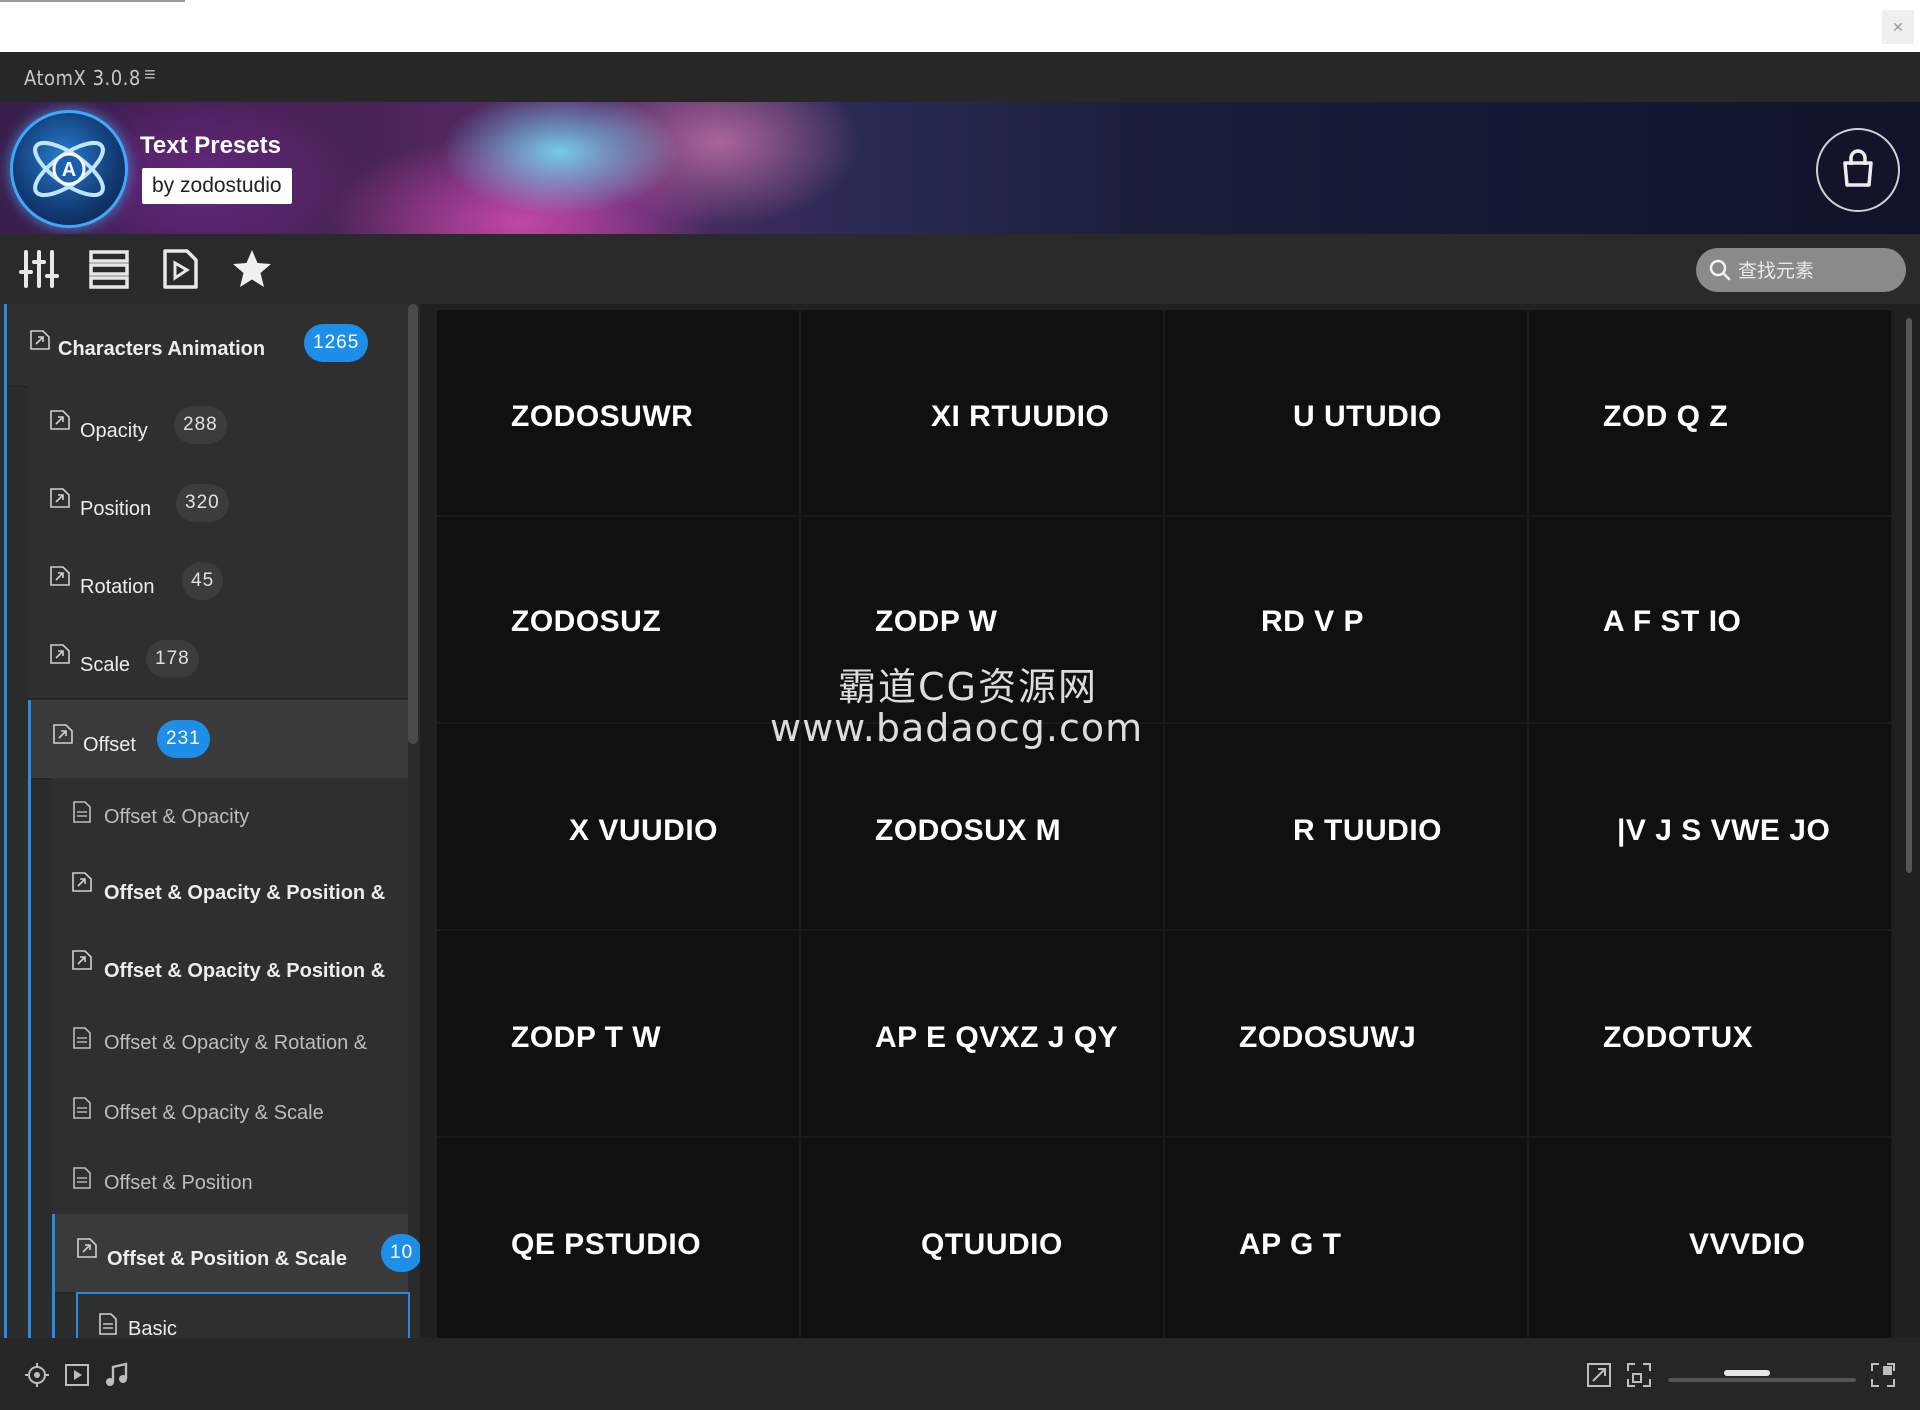 The image size is (1920, 1410). What do you see at coordinates (39, 269) in the screenshot?
I see `sliders-icon` at bounding box center [39, 269].